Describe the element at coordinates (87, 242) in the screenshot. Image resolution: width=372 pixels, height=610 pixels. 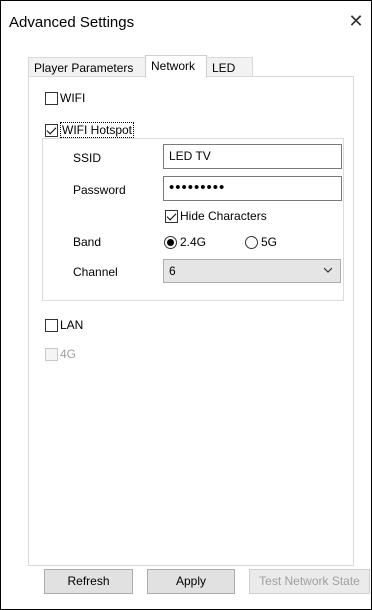
I see `band-label: Band` at that location.